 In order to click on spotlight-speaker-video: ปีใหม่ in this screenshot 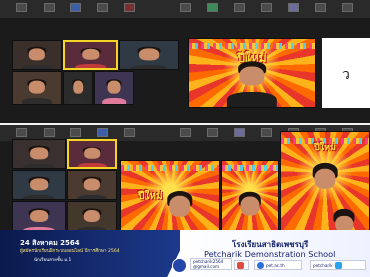, I will do `click(252, 73)`.